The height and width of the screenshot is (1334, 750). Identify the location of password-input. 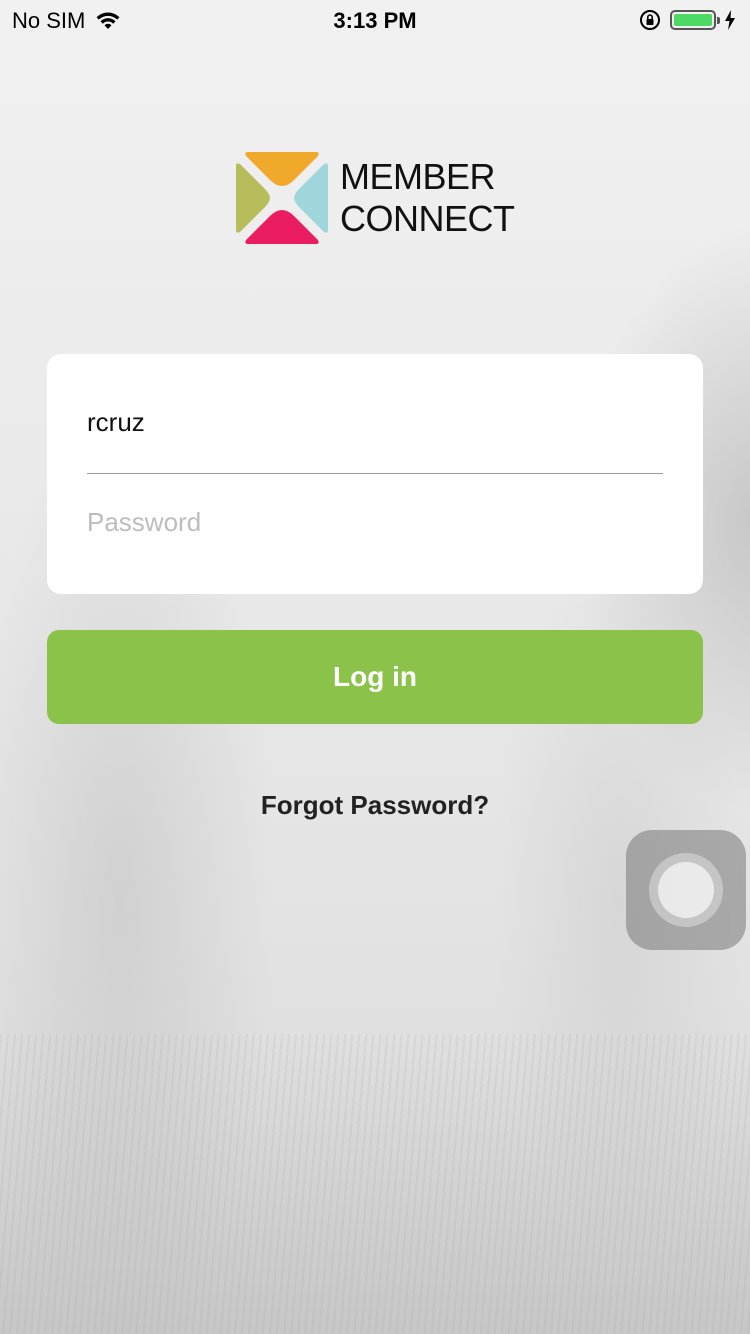
(375, 522).